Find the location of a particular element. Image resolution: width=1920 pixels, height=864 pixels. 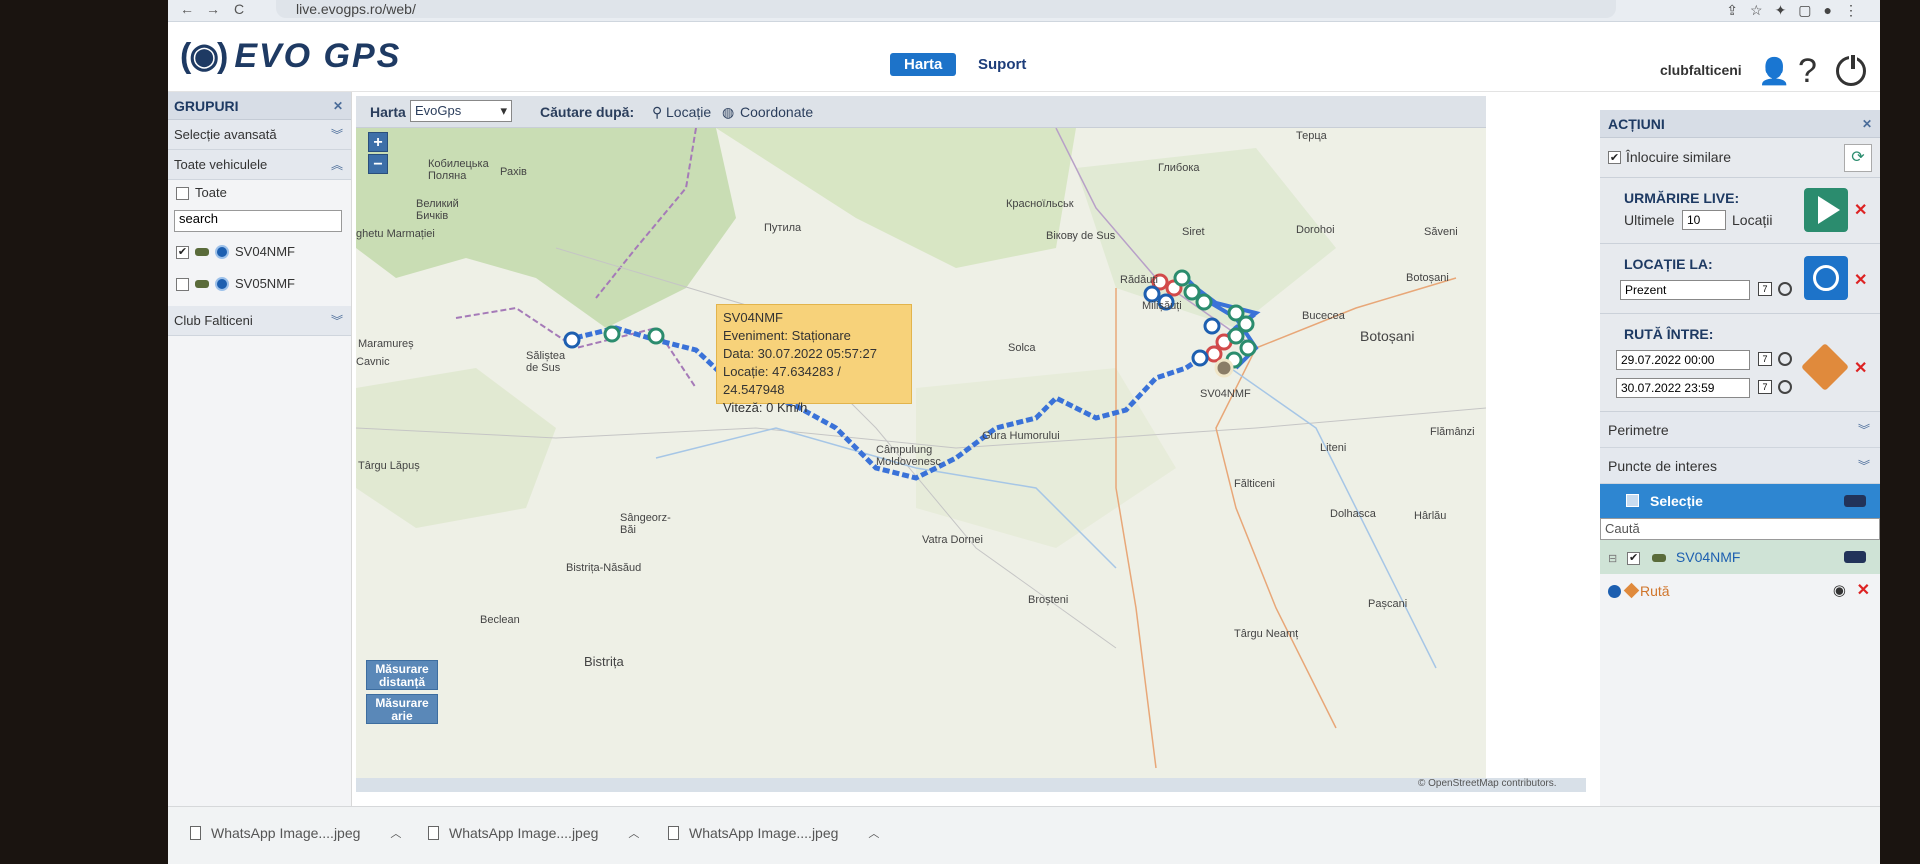

vehicle-name: SV04NMF is located at coordinates (265, 251).